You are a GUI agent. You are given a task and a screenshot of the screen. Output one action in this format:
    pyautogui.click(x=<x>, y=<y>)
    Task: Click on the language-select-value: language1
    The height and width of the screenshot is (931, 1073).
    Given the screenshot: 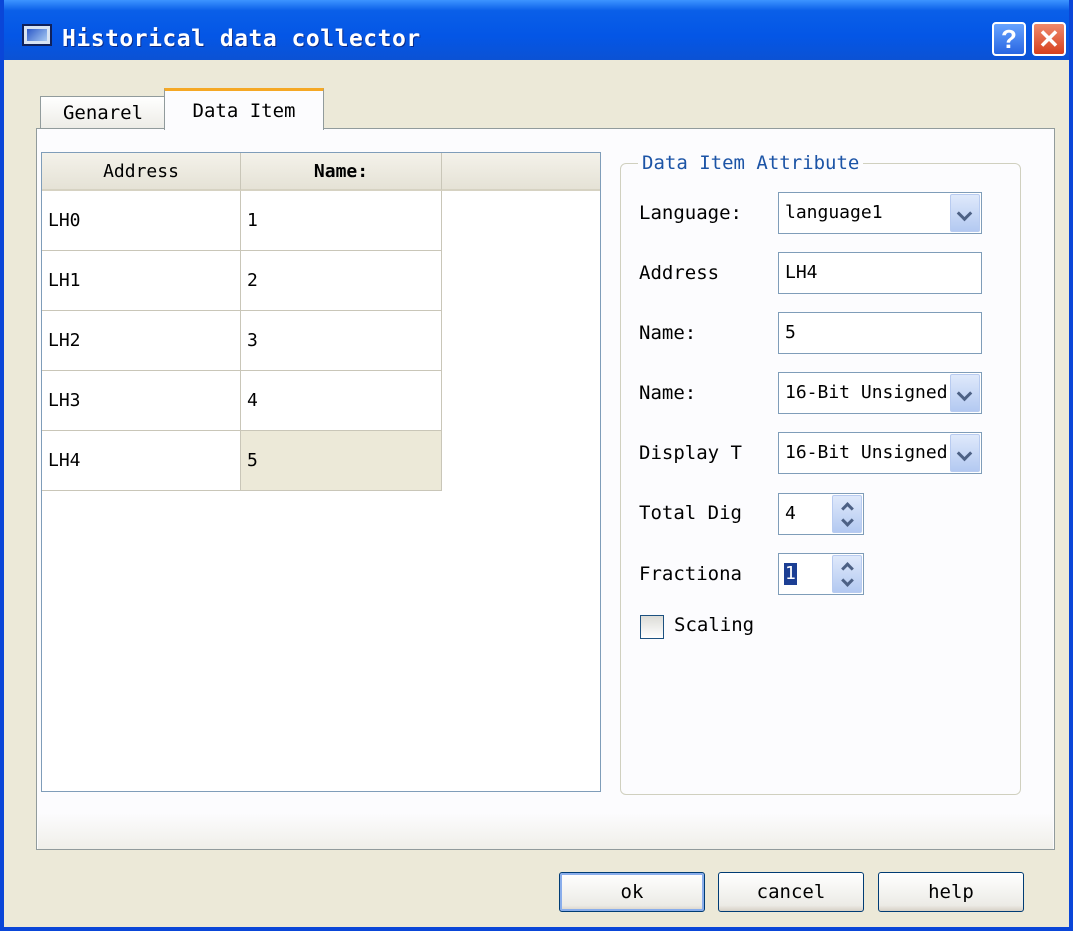 What is the action you would take?
    pyautogui.click(x=834, y=212)
    